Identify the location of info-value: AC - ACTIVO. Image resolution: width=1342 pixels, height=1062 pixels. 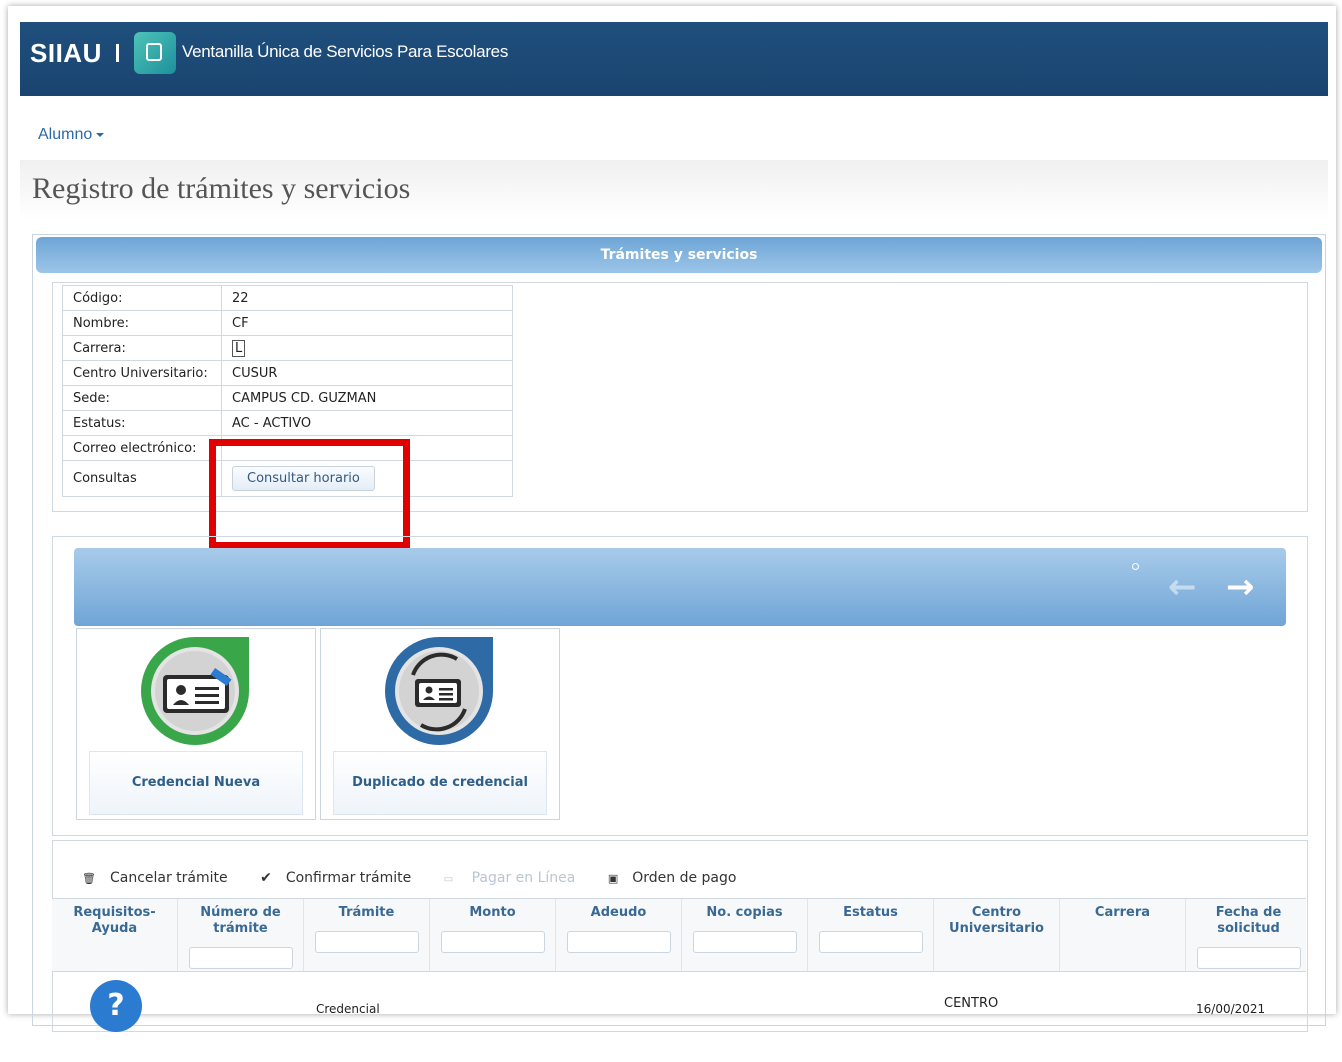
(367, 423).